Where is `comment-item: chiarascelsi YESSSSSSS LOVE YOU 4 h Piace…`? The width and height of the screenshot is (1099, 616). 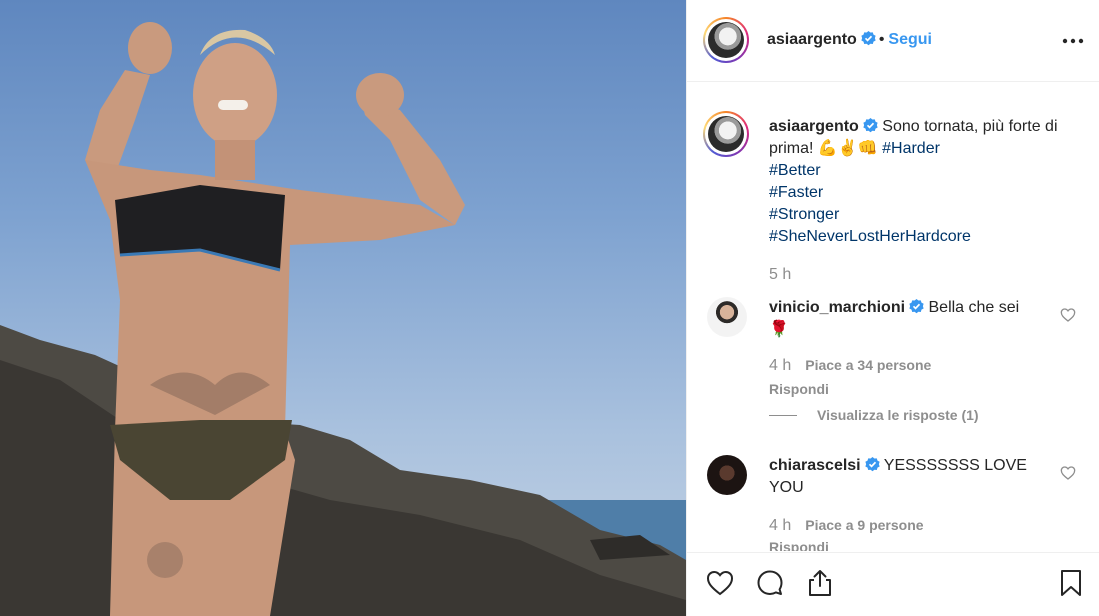 comment-item: chiarascelsi YESSSSSSS LOVE YOU 4 h Piace… is located at coordinates (893, 502).